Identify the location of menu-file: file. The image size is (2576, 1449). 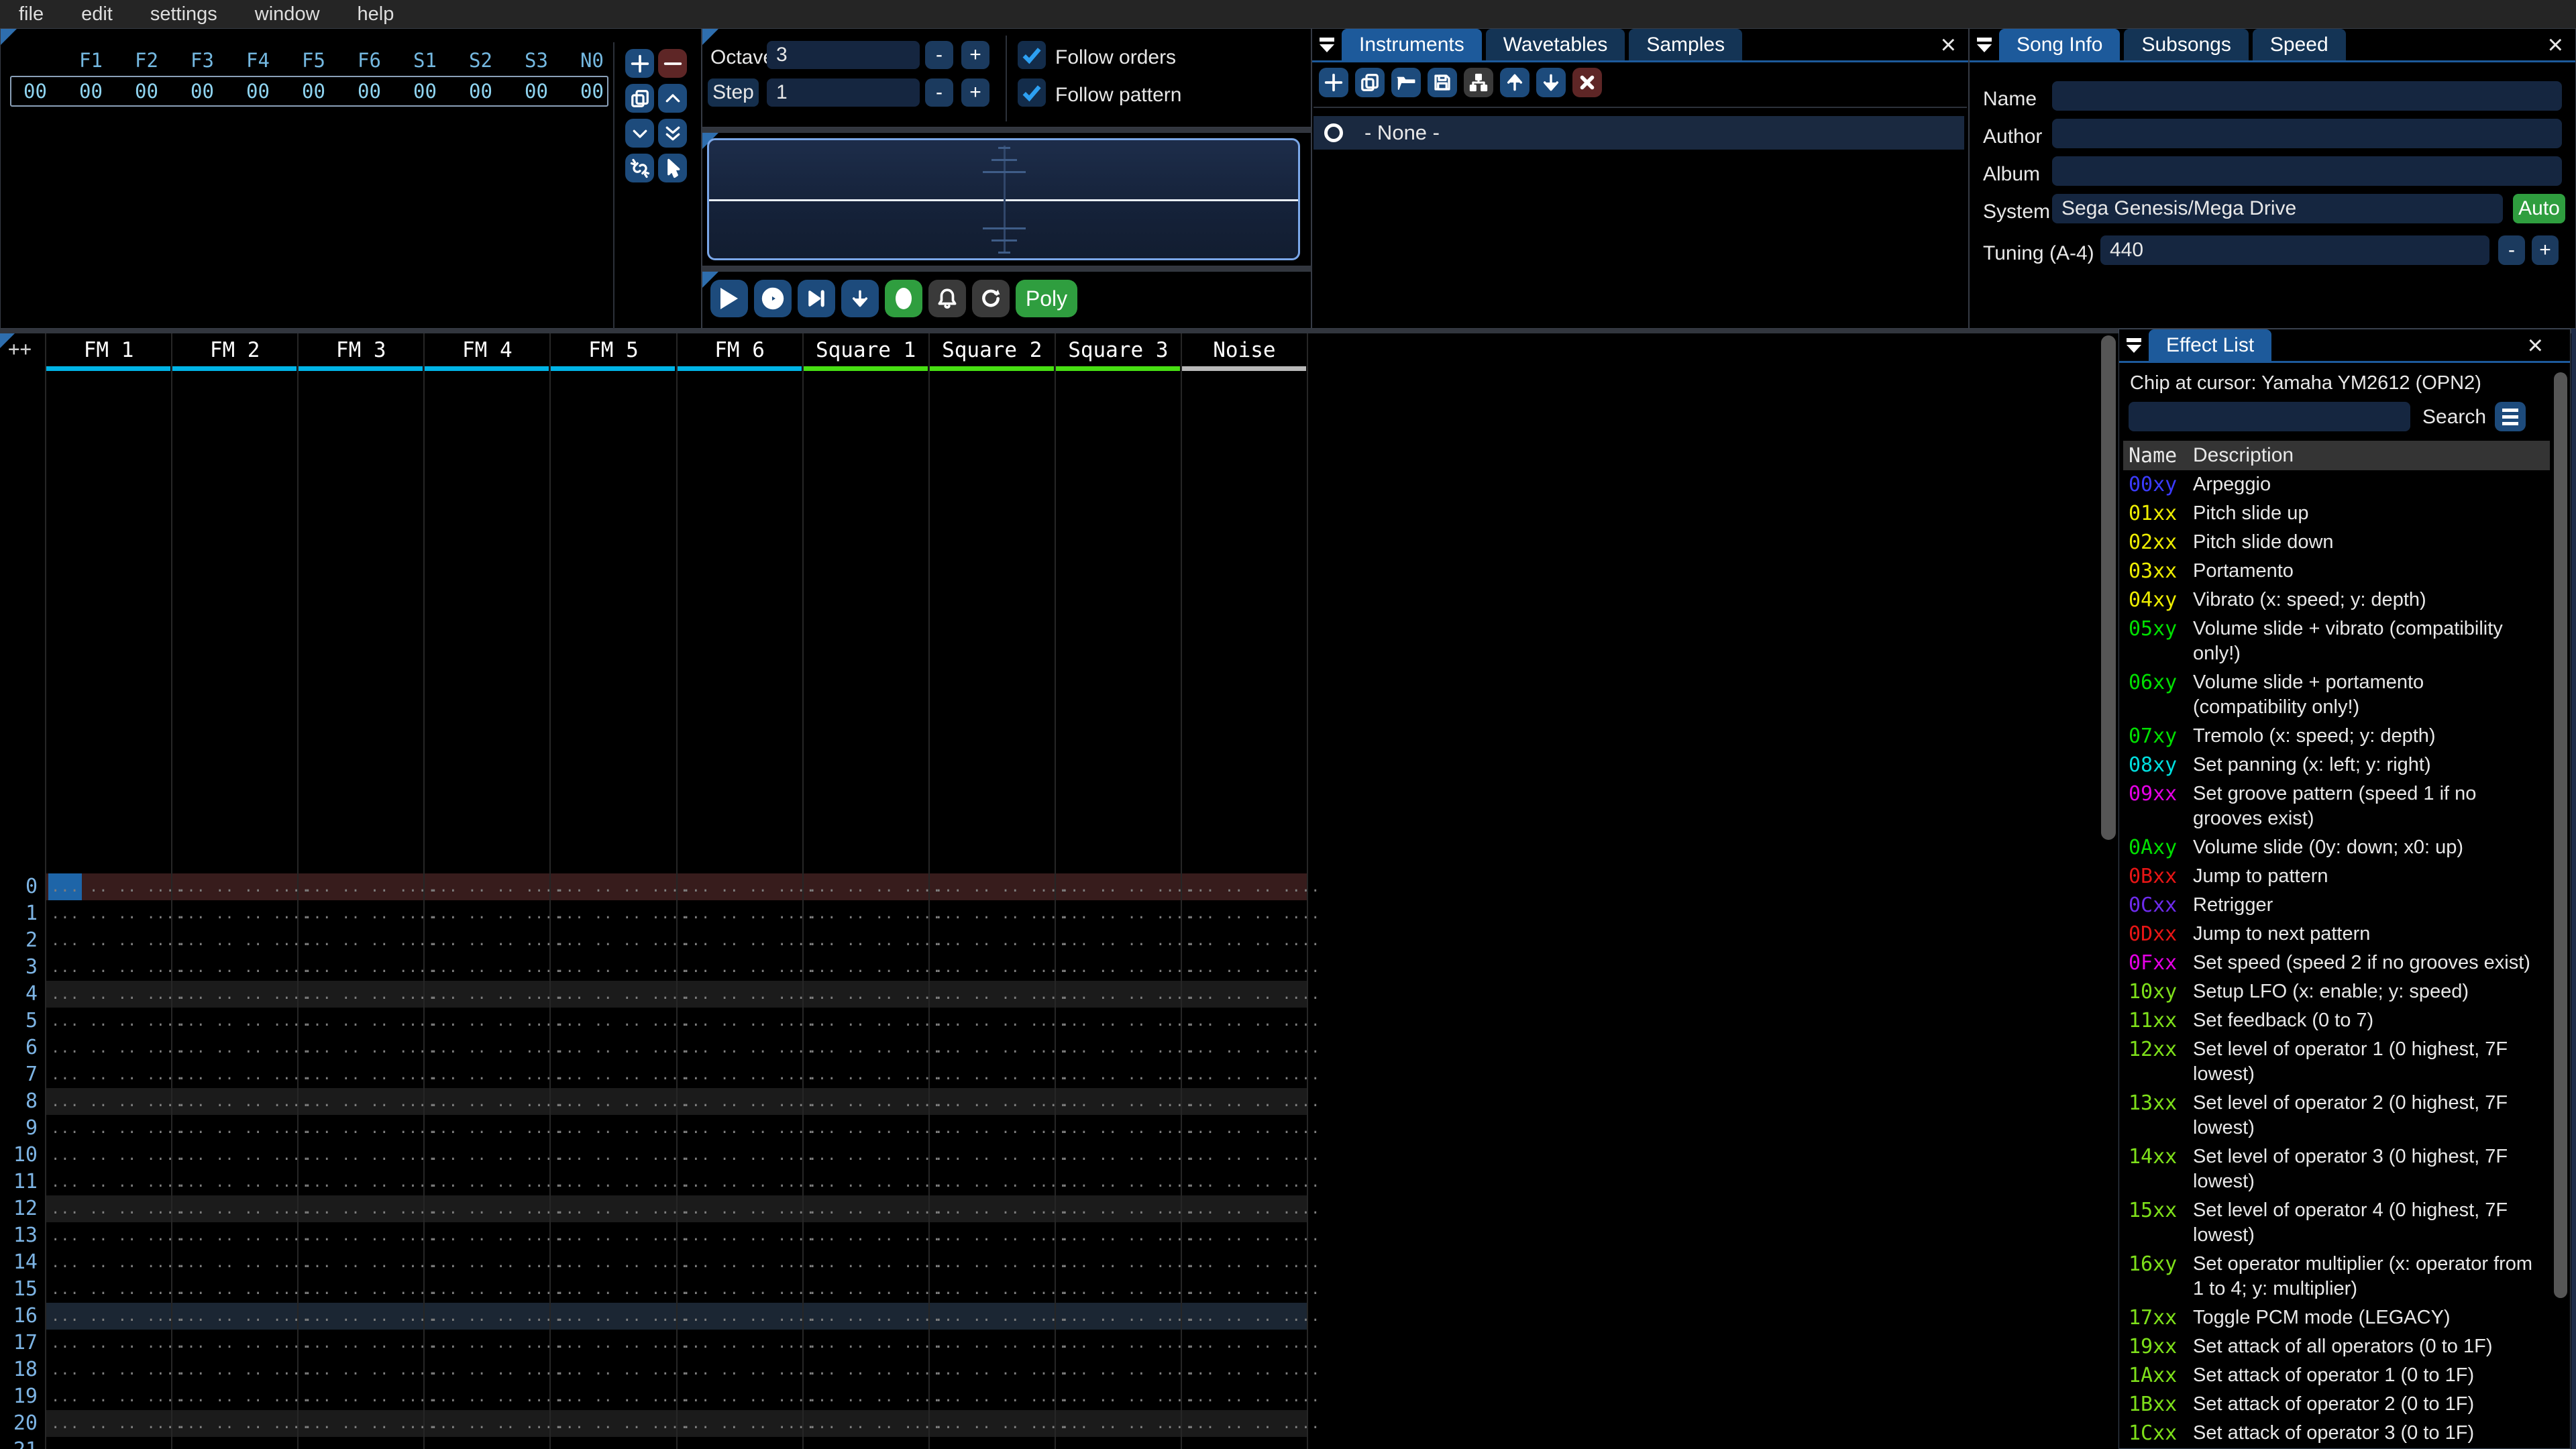
(31, 14).